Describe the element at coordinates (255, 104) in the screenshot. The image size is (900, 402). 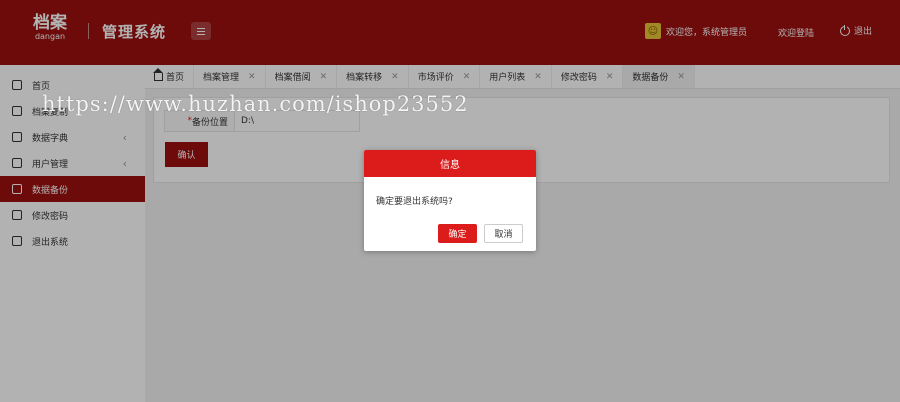
I see `watermark: https://www.huzhan.com/ishop23552` at that location.